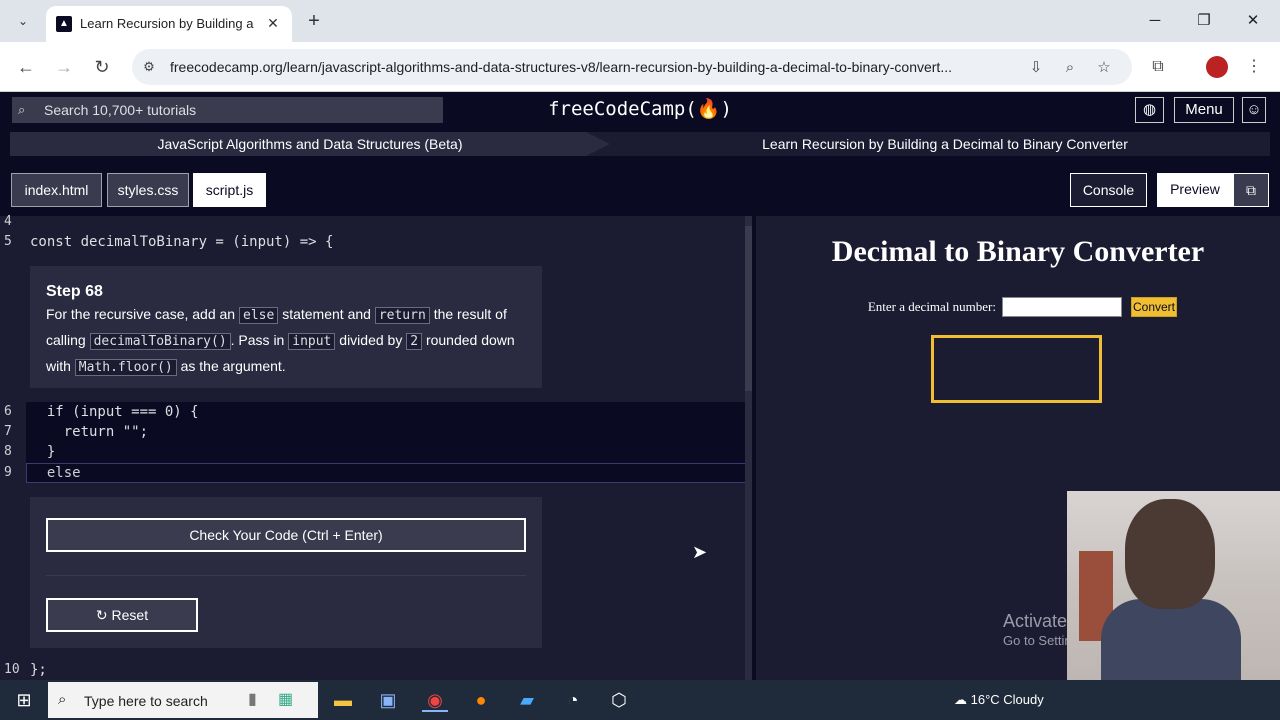  Describe the element at coordinates (1062, 307) in the screenshot. I see `decimal-number-input` at that location.